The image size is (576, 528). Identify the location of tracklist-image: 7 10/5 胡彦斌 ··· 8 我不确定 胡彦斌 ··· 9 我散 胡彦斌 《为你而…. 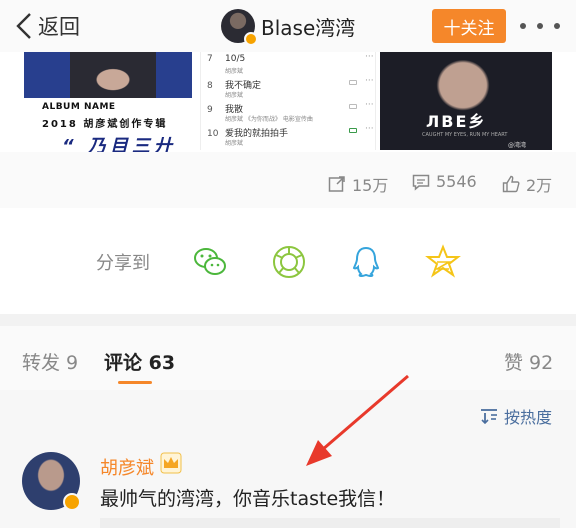
(288, 101).